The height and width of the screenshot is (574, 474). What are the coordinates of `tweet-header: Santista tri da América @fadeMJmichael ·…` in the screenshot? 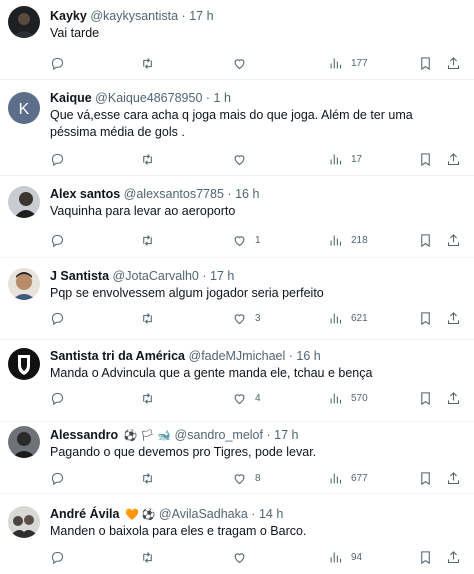 It's located at (259, 356).